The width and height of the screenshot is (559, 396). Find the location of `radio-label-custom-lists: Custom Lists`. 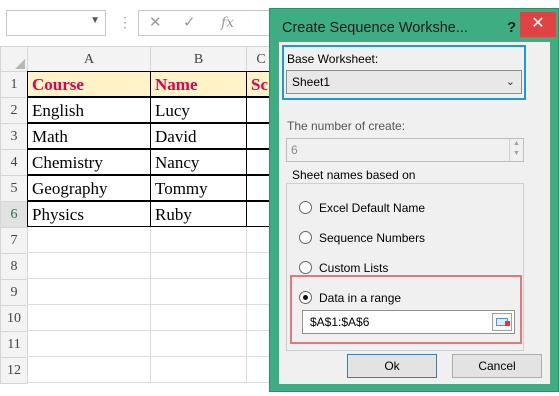

radio-label-custom-lists: Custom Lists is located at coordinates (353, 268).